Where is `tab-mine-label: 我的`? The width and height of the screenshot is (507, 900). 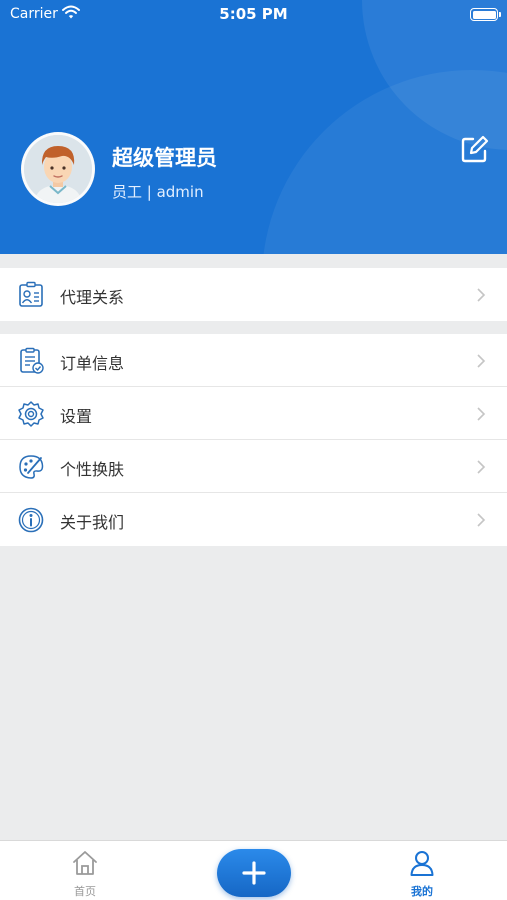 tab-mine-label: 我的 is located at coordinates (422, 891).